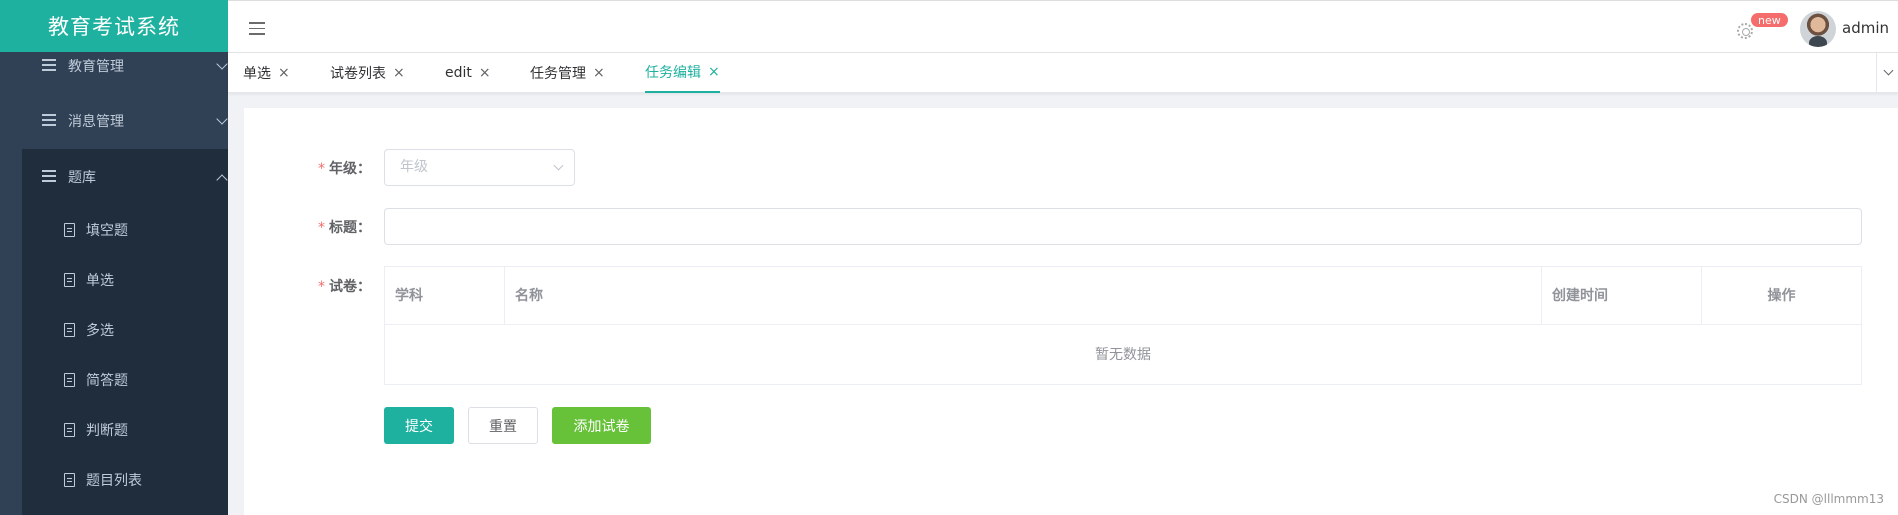 This screenshot has width=1898, height=515. Describe the element at coordinates (344, 287) in the screenshot. I see `paper-label: * 试卷：` at that location.